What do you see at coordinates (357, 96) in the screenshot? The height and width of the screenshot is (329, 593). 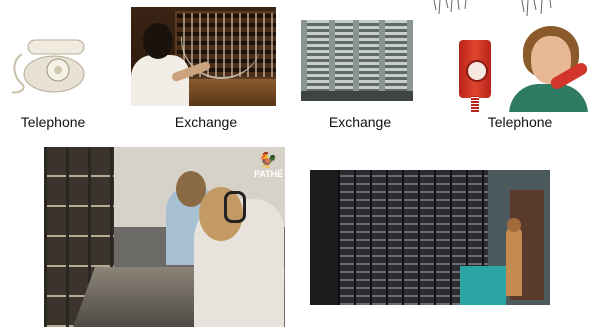 I see `floor` at bounding box center [357, 96].